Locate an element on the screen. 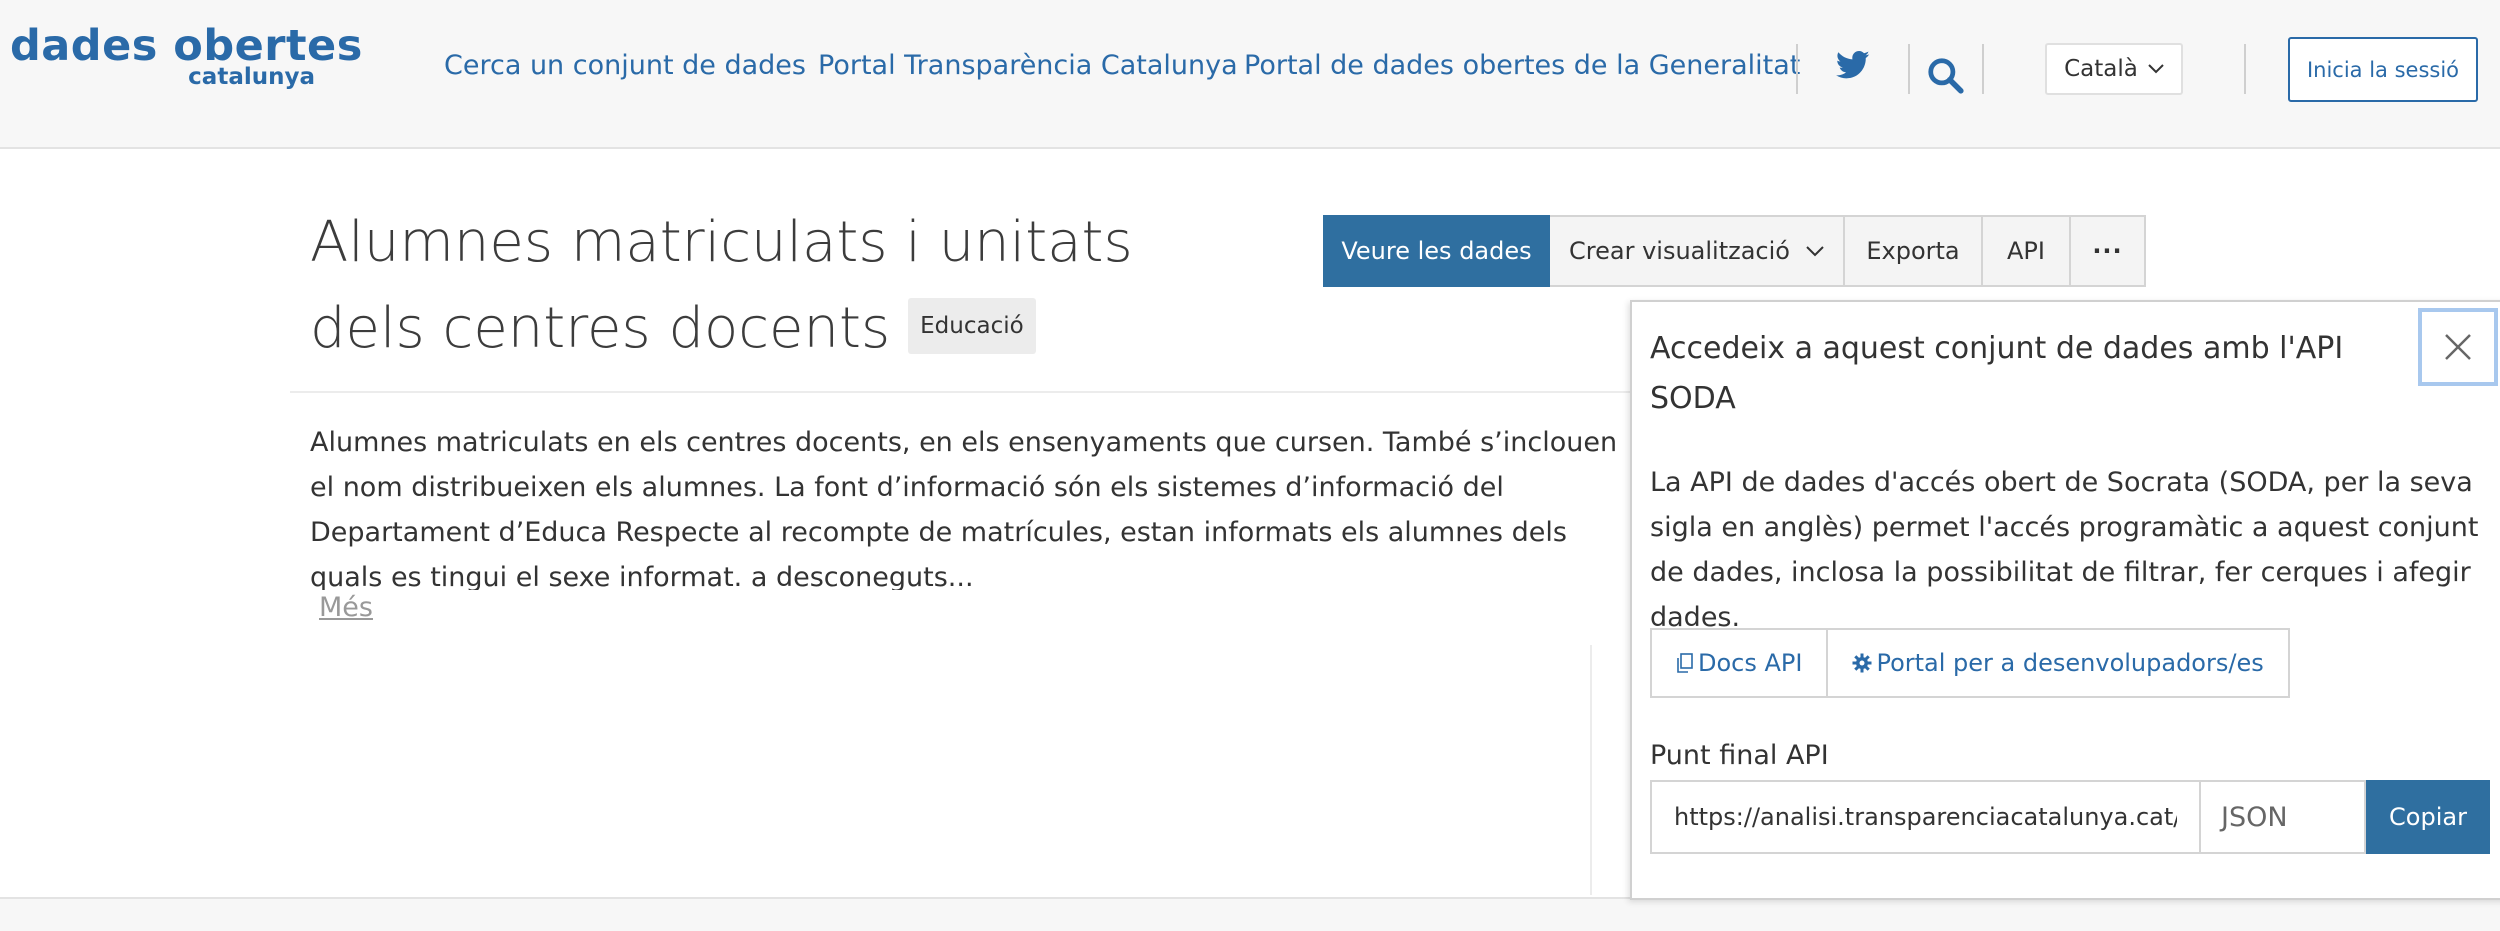 The width and height of the screenshot is (2500, 931). close-icon is located at coordinates (2458, 347).